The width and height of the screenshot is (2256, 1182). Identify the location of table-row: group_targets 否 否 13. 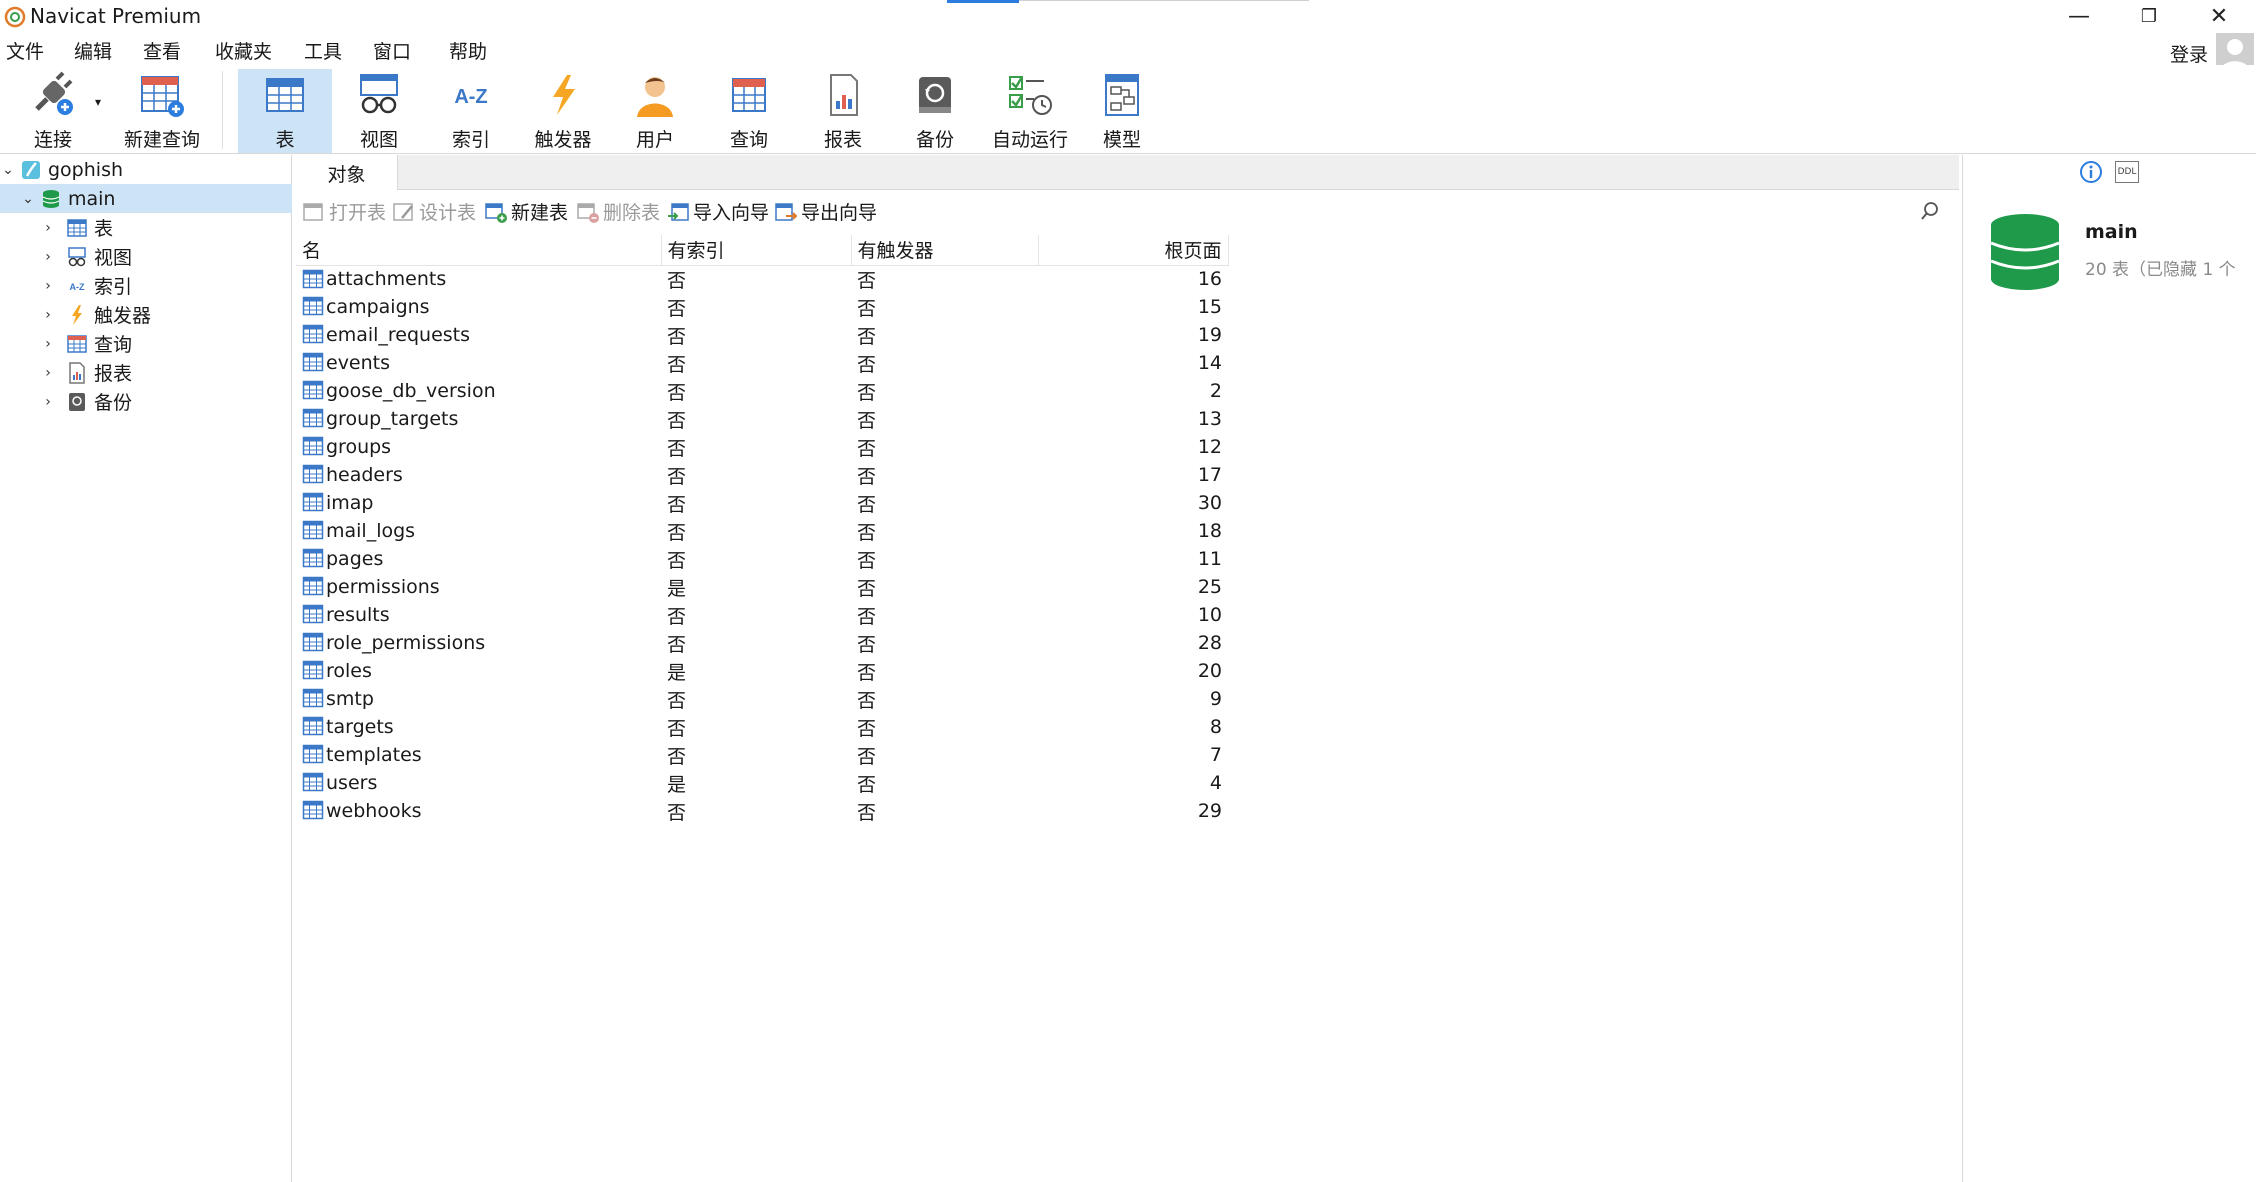
(762, 419).